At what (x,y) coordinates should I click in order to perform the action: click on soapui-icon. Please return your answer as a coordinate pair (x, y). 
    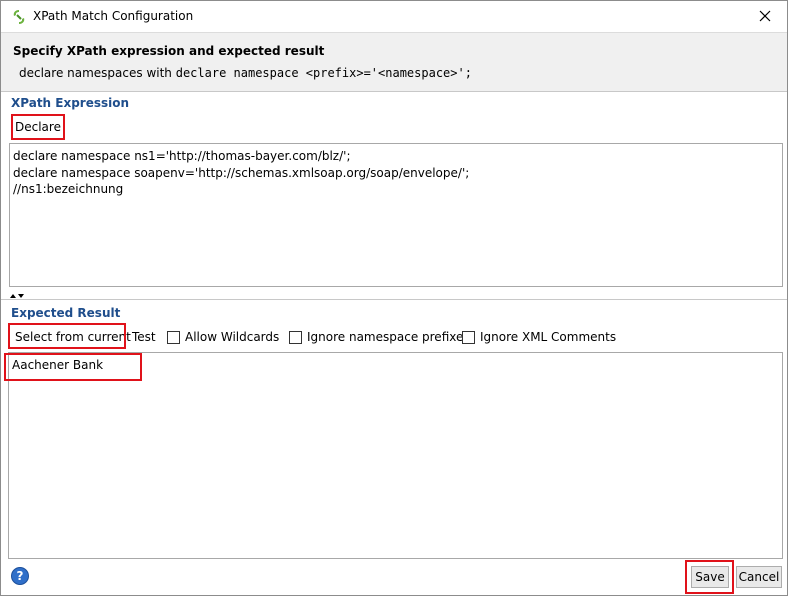
    Looking at the image, I should click on (19, 17).